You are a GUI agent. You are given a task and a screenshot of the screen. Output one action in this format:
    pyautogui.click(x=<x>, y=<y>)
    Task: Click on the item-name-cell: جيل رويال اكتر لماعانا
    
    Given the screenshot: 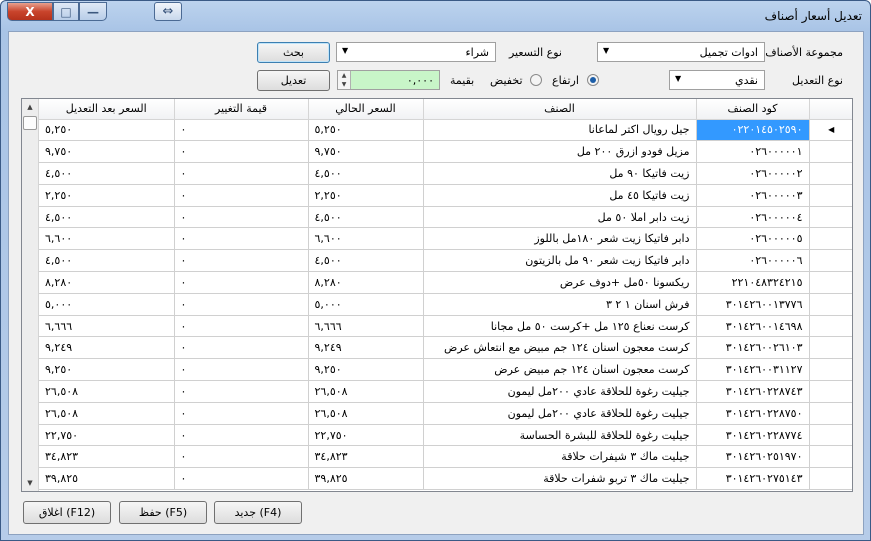 What is the action you would take?
    pyautogui.click(x=560, y=130)
    